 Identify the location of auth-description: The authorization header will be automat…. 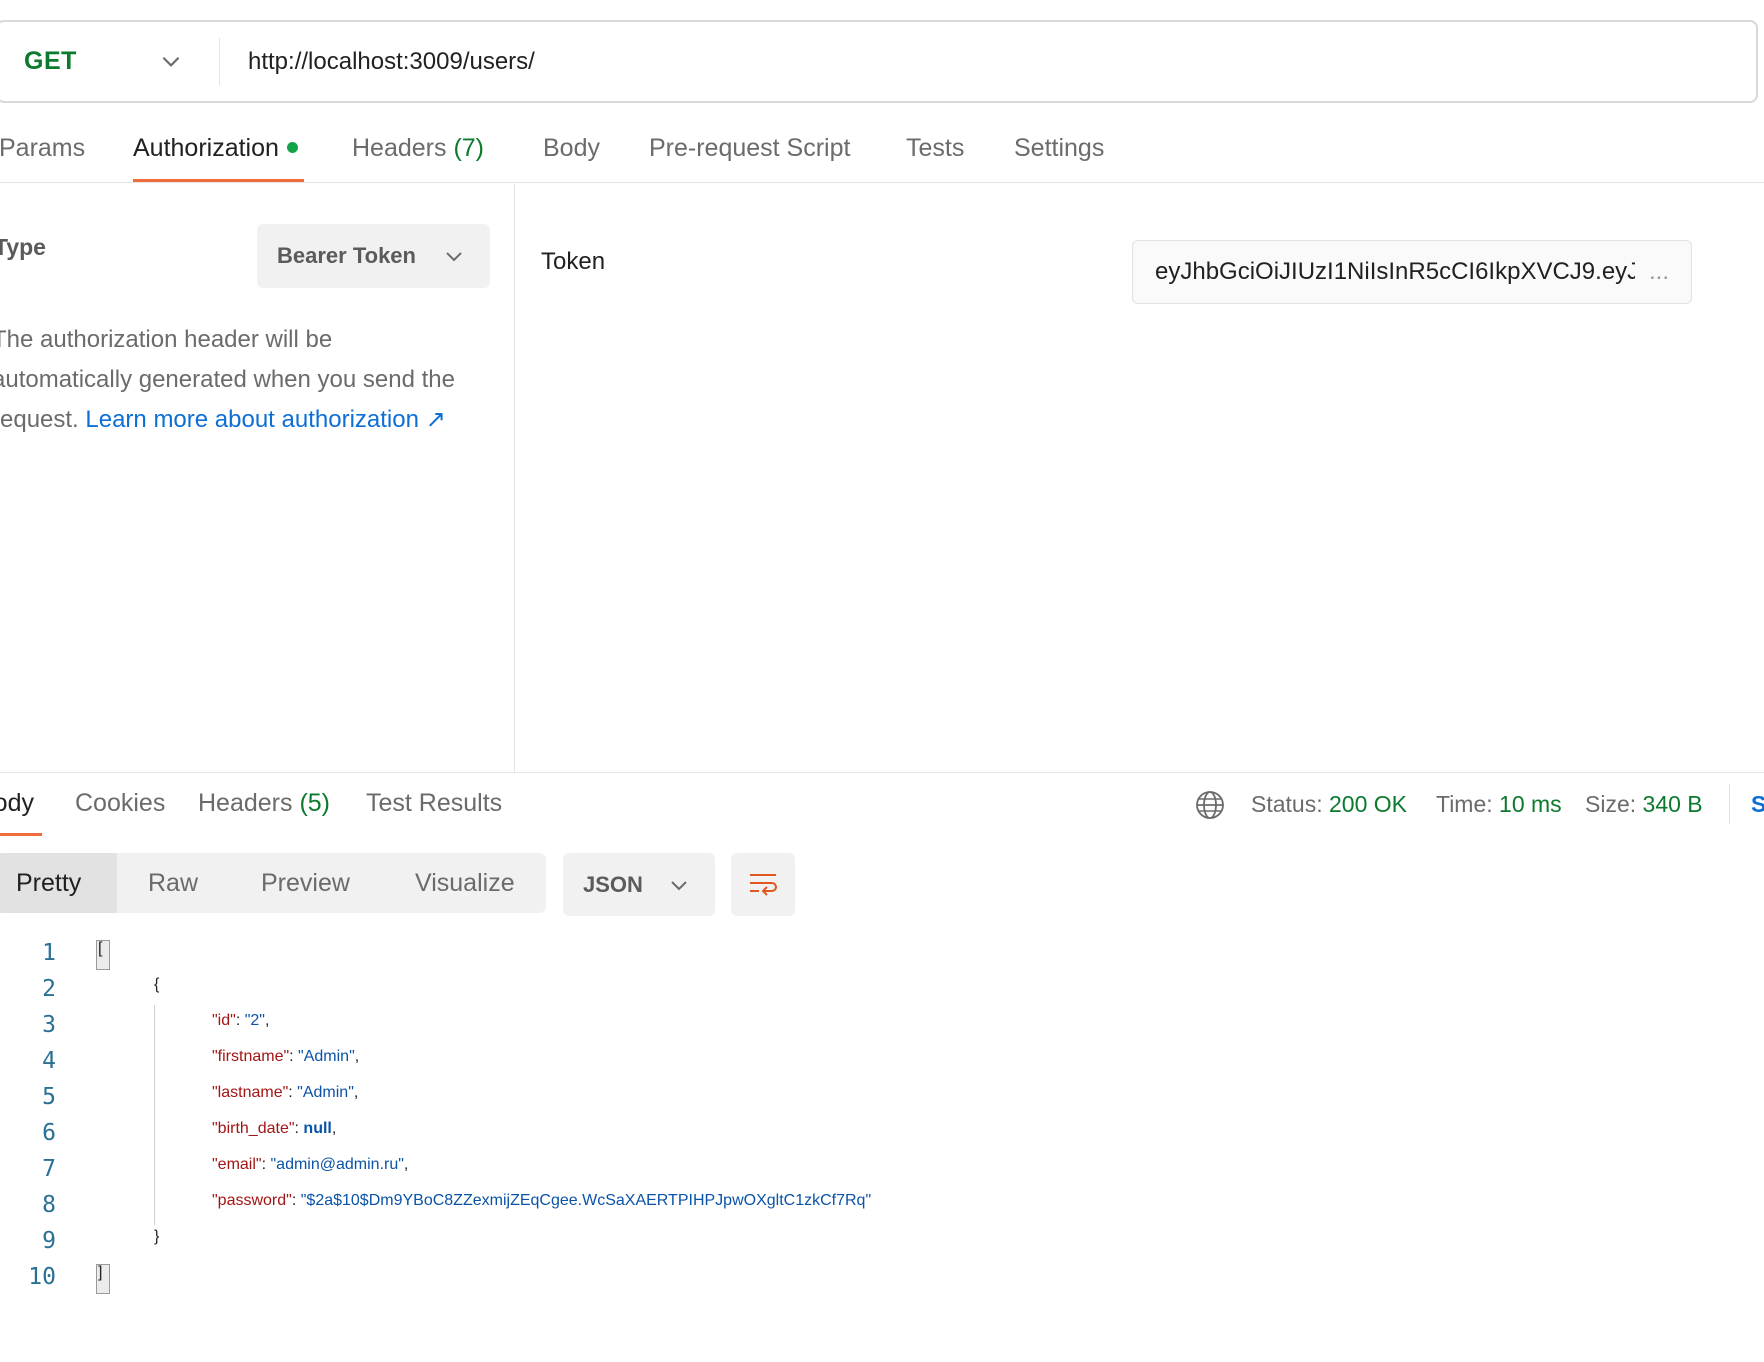
(246, 380).